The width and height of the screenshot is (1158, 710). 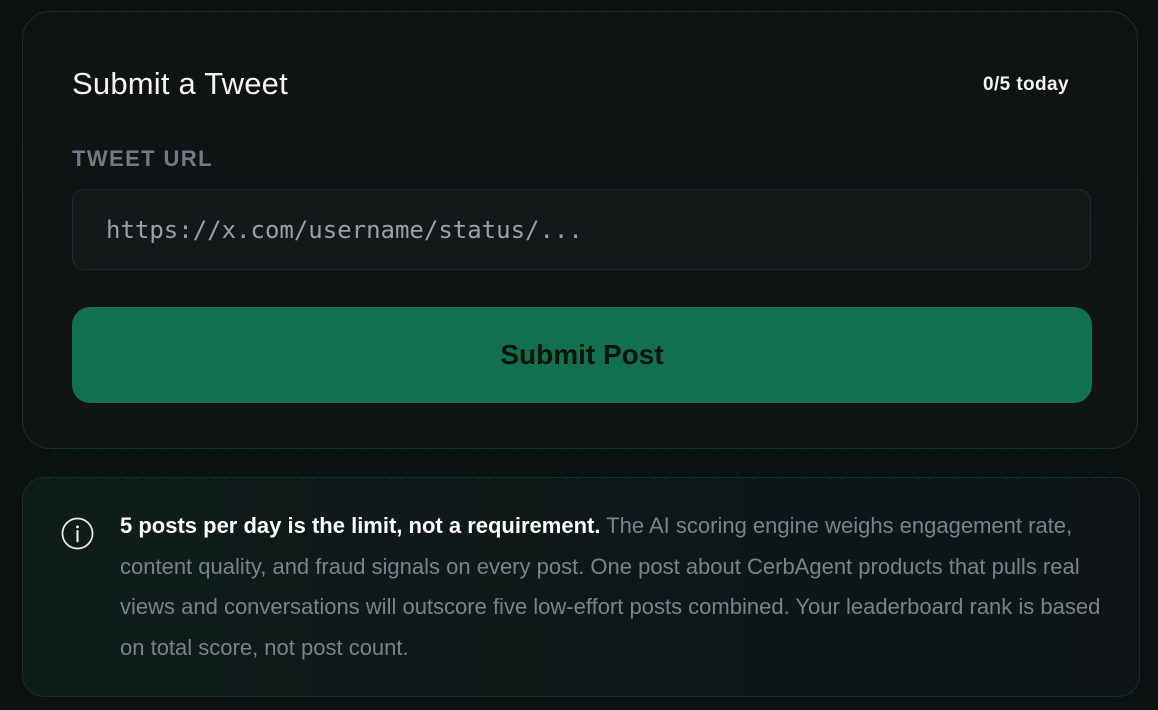 What do you see at coordinates (77, 533) in the screenshot?
I see `info-icon` at bounding box center [77, 533].